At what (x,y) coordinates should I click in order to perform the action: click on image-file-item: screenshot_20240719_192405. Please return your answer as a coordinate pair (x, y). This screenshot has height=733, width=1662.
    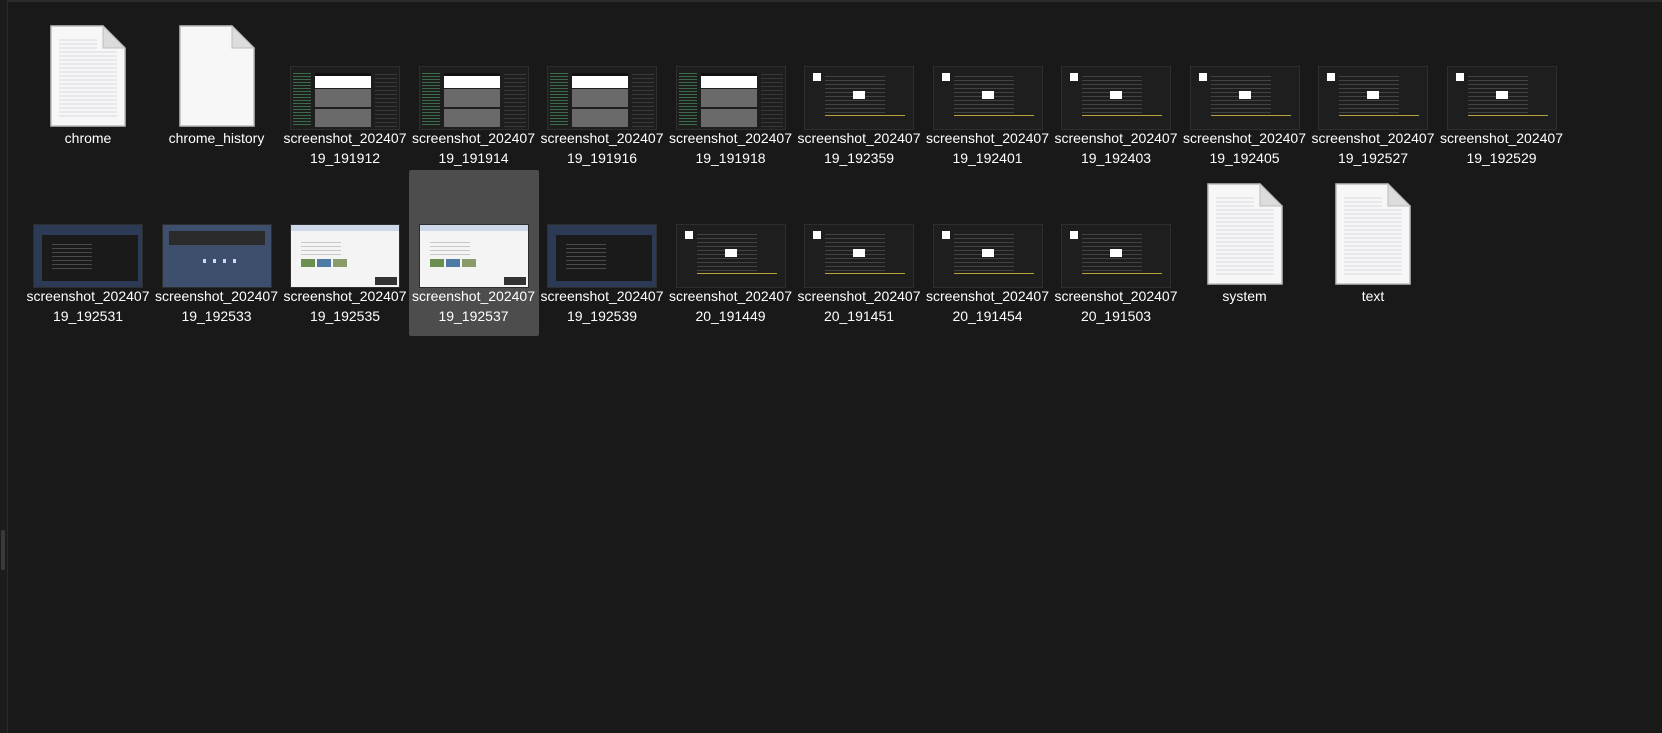
    Looking at the image, I should click on (1245, 95).